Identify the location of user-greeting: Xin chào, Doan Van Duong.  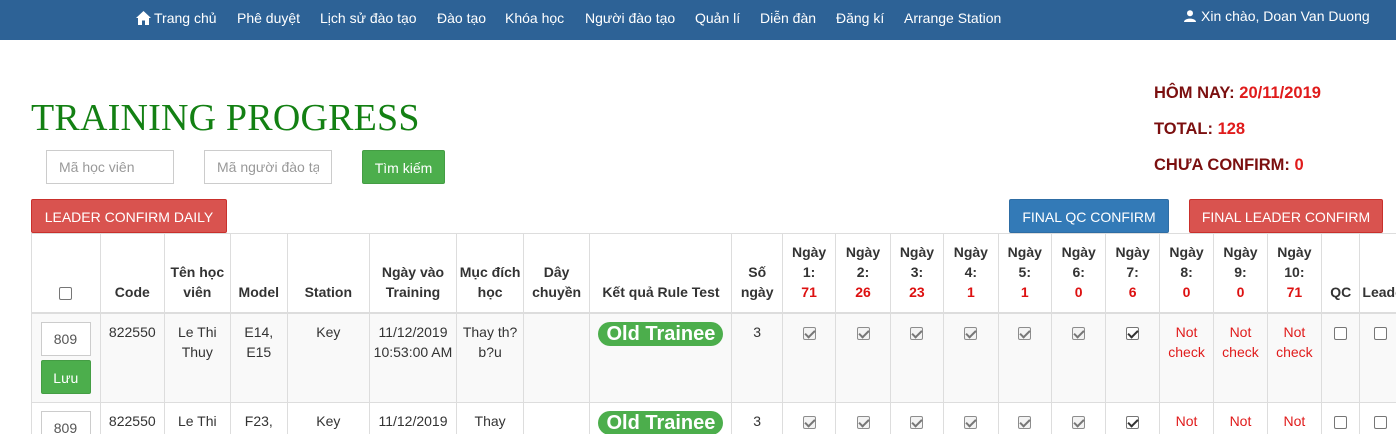
(1277, 16).